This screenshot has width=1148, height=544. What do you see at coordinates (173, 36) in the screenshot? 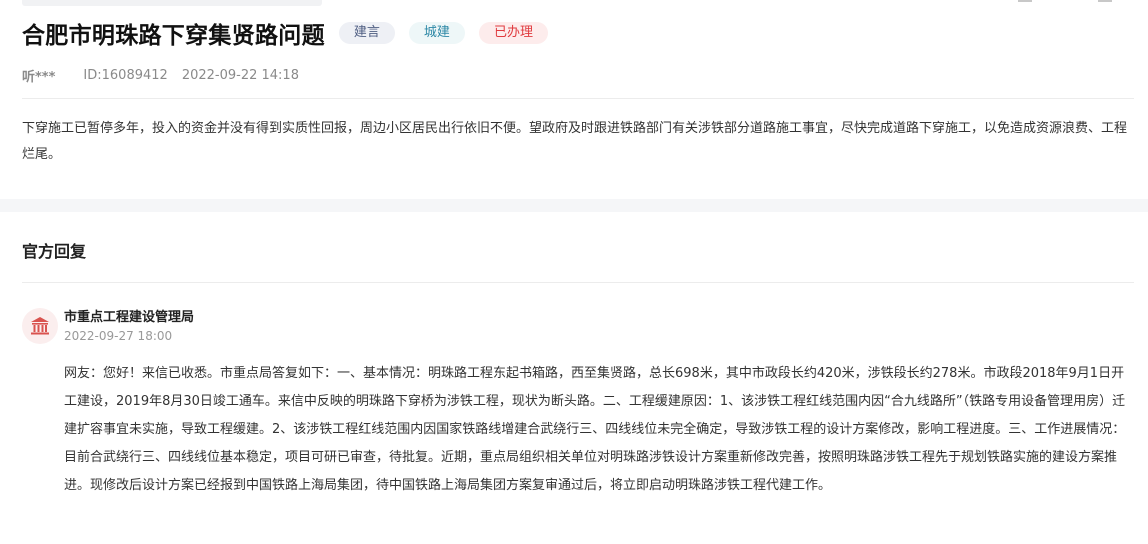
I see `page-title: 合肥市明珠路下穿集贤路问题` at bounding box center [173, 36].